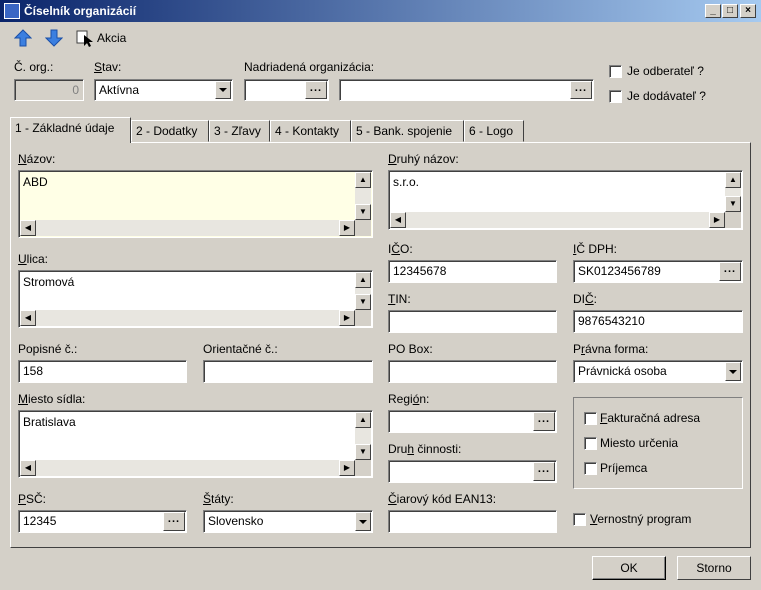 This screenshot has width=761, height=590. What do you see at coordinates (167, 131) in the screenshot?
I see `tab-label: 2 - Dodatky` at bounding box center [167, 131].